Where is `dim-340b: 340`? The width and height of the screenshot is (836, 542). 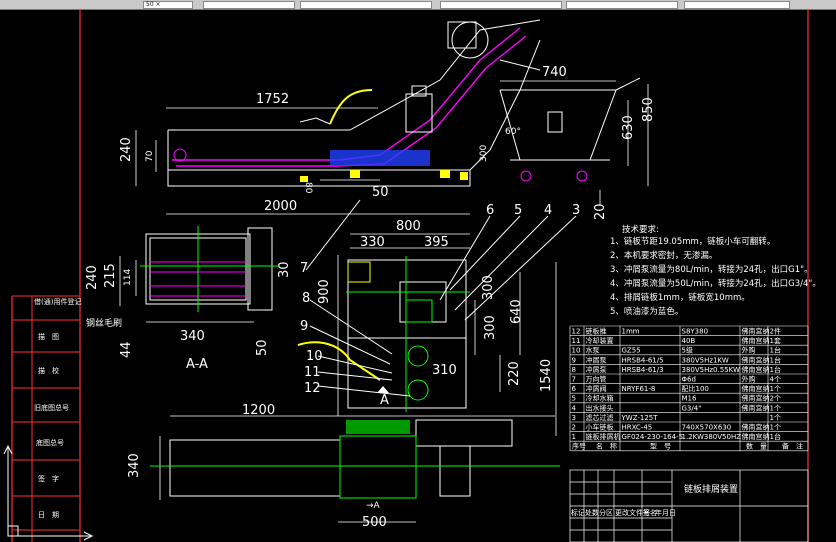 dim-340b: 340 is located at coordinates (134, 465).